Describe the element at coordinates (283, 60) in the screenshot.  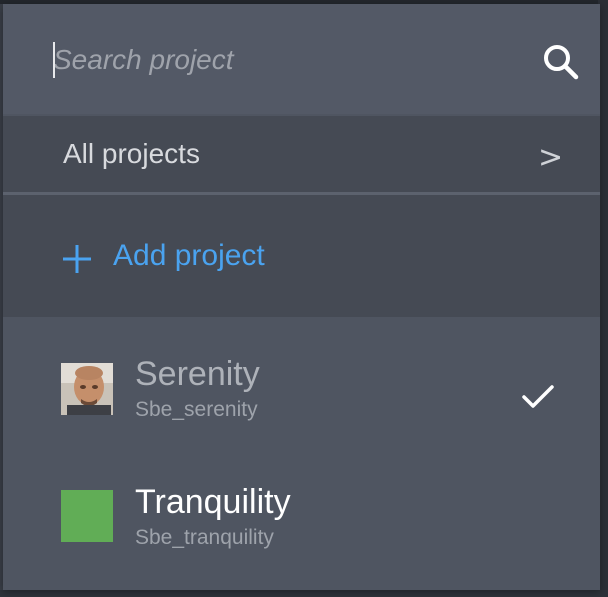
I see `search-input` at that location.